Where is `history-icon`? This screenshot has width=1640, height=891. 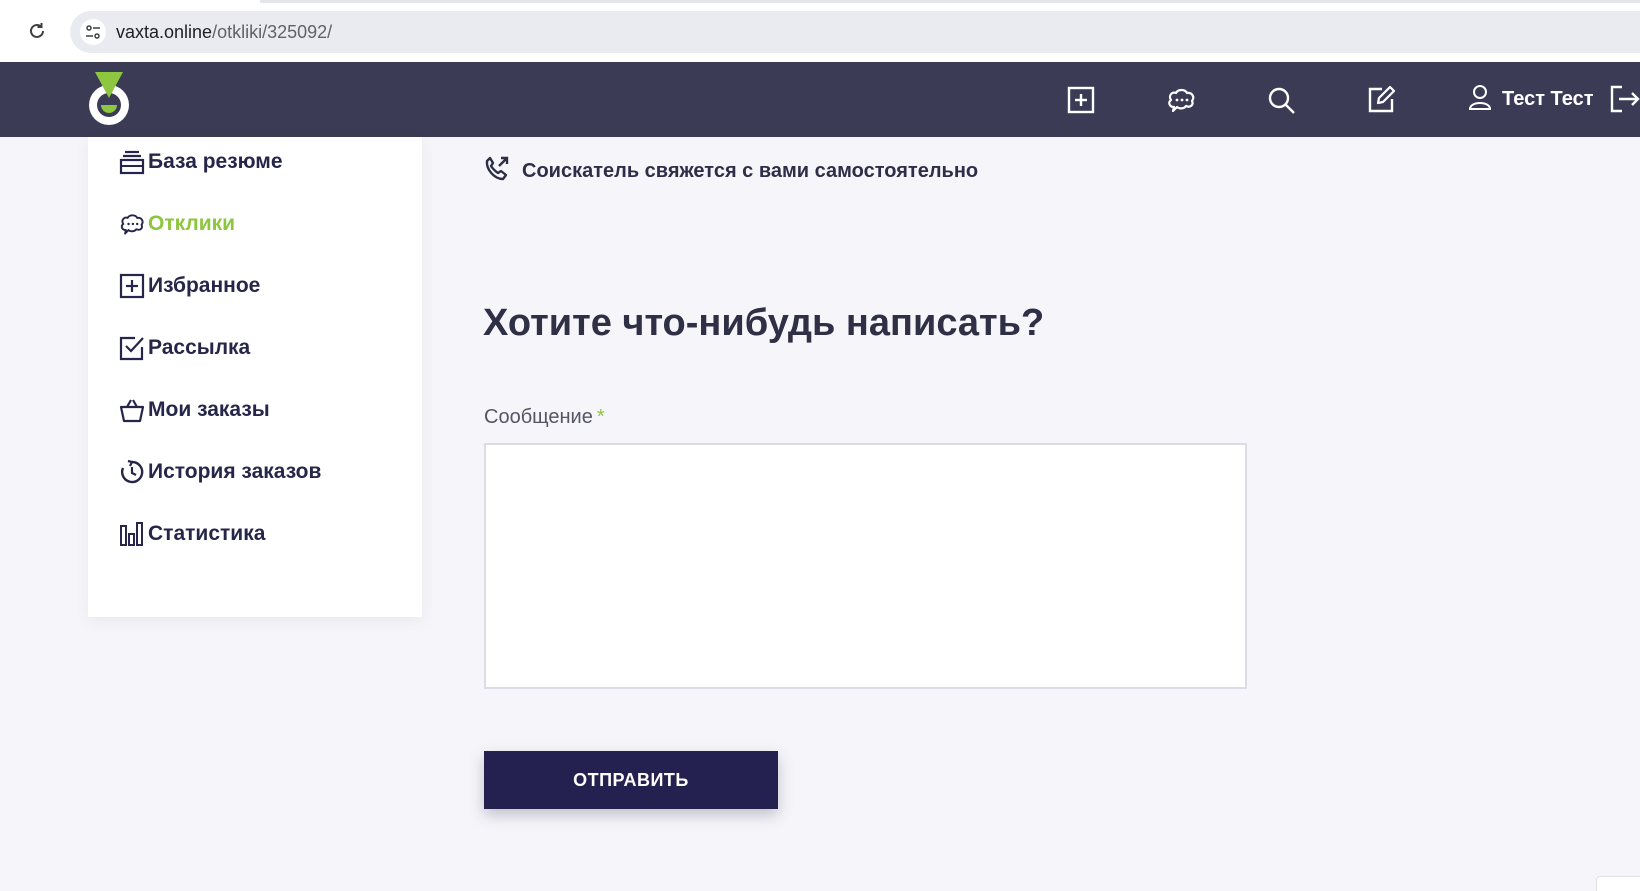 history-icon is located at coordinates (132, 472).